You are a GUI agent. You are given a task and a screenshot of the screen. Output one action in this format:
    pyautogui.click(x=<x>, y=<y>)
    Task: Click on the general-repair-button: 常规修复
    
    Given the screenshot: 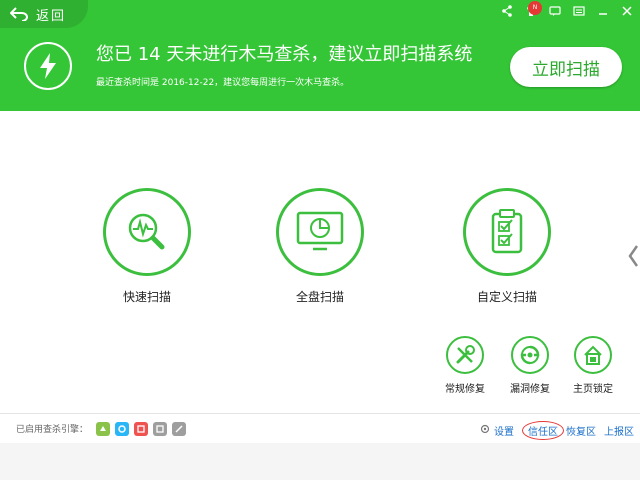 What is the action you would take?
    pyautogui.click(x=465, y=365)
    